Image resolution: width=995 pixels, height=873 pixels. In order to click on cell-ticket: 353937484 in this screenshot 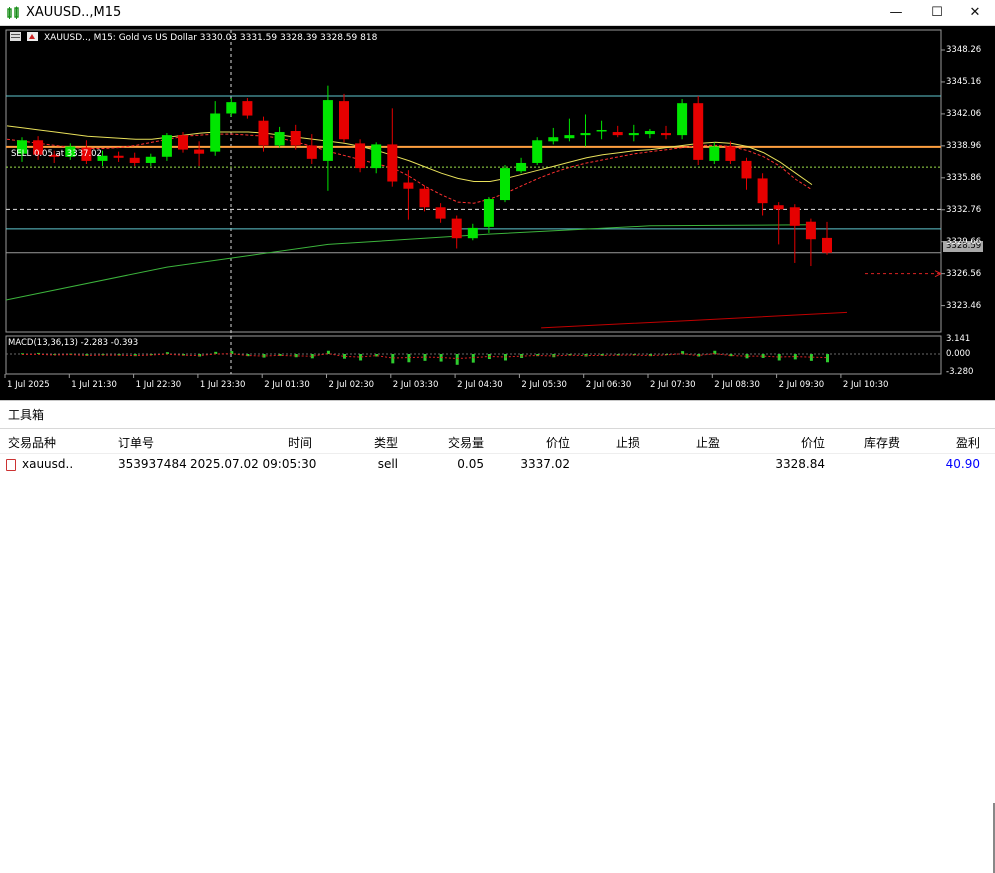, I will do `click(152, 464)`.